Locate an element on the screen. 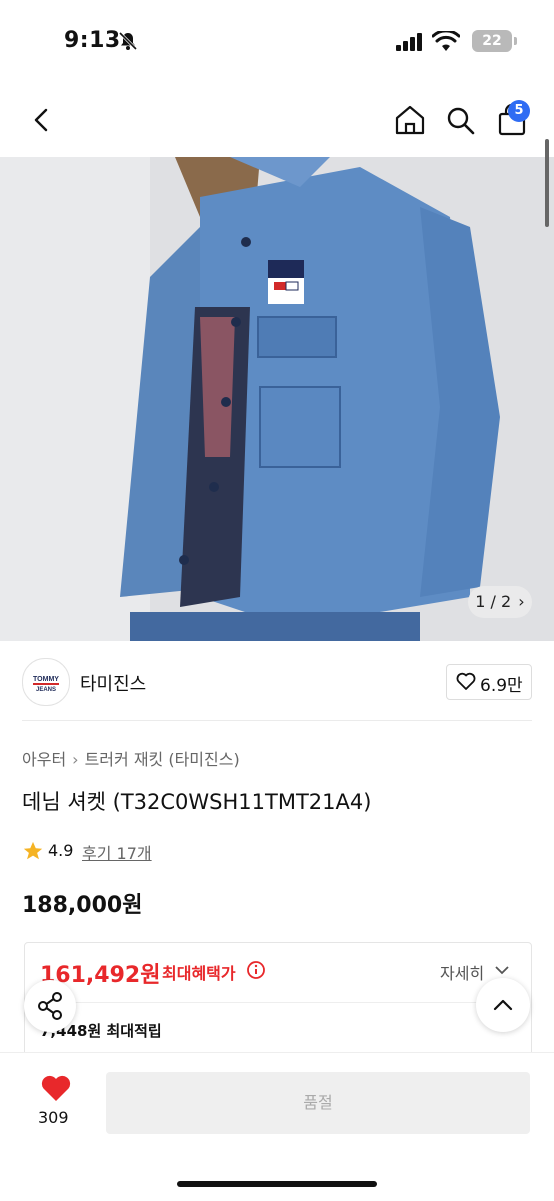 The height and width of the screenshot is (1201, 554). star-icon is located at coordinates (33, 850).